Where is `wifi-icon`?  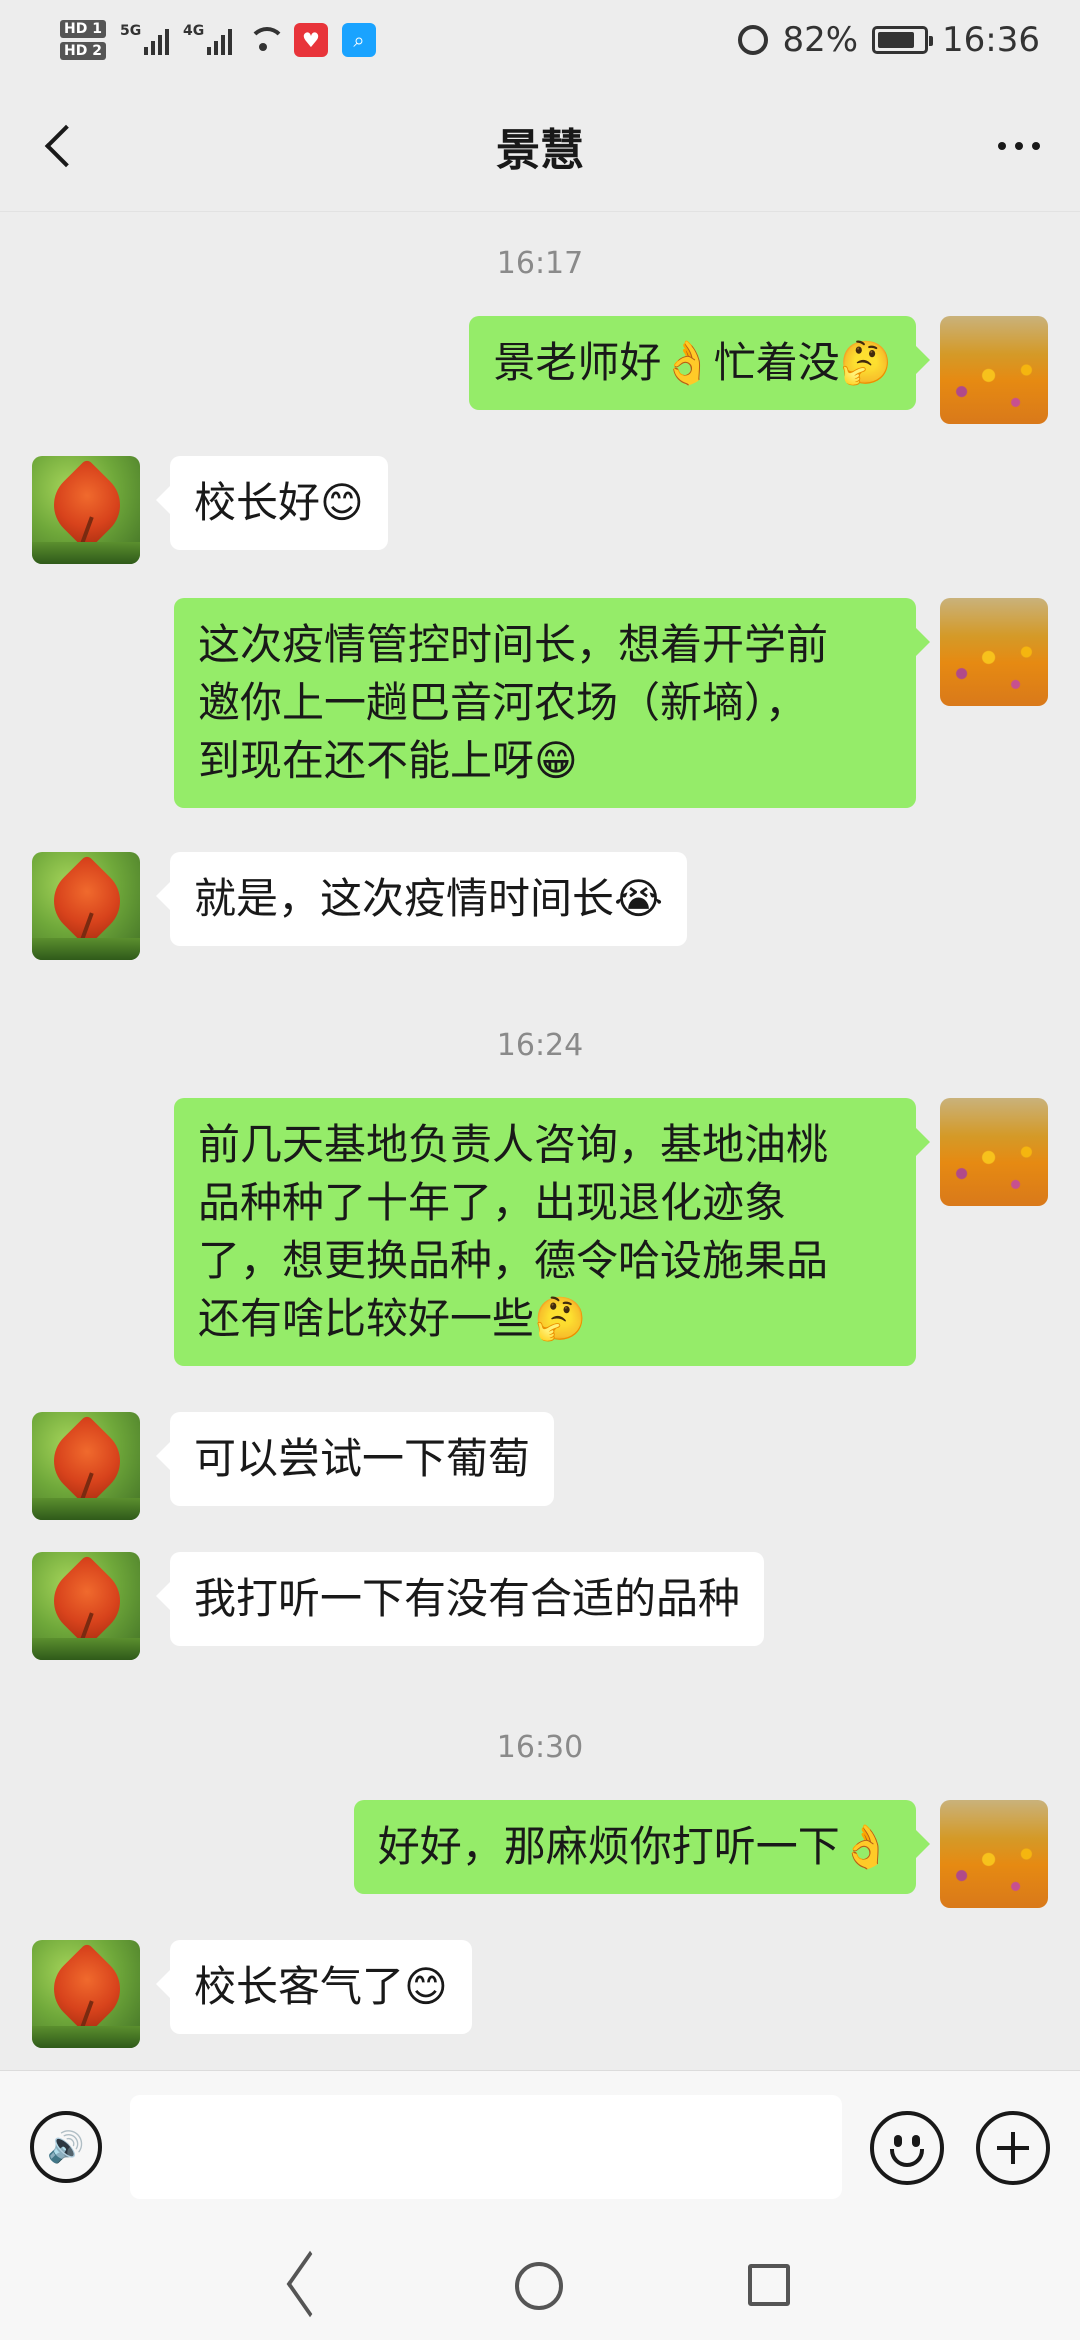
wifi-icon is located at coordinates (266, 40).